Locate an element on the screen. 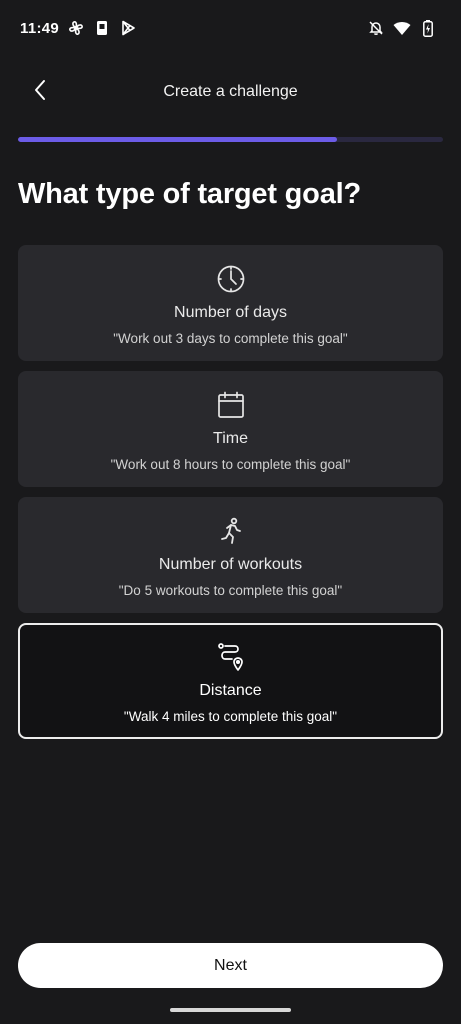 This screenshot has height=1024, width=461. option-title: Distance is located at coordinates (230, 690).